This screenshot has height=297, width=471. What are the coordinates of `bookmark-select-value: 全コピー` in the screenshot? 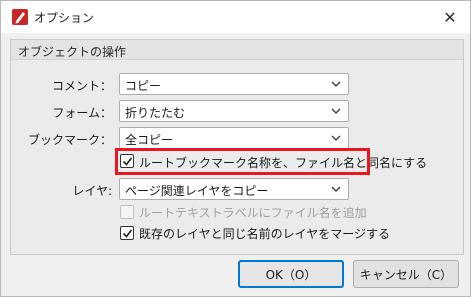 It's located at (149, 140).